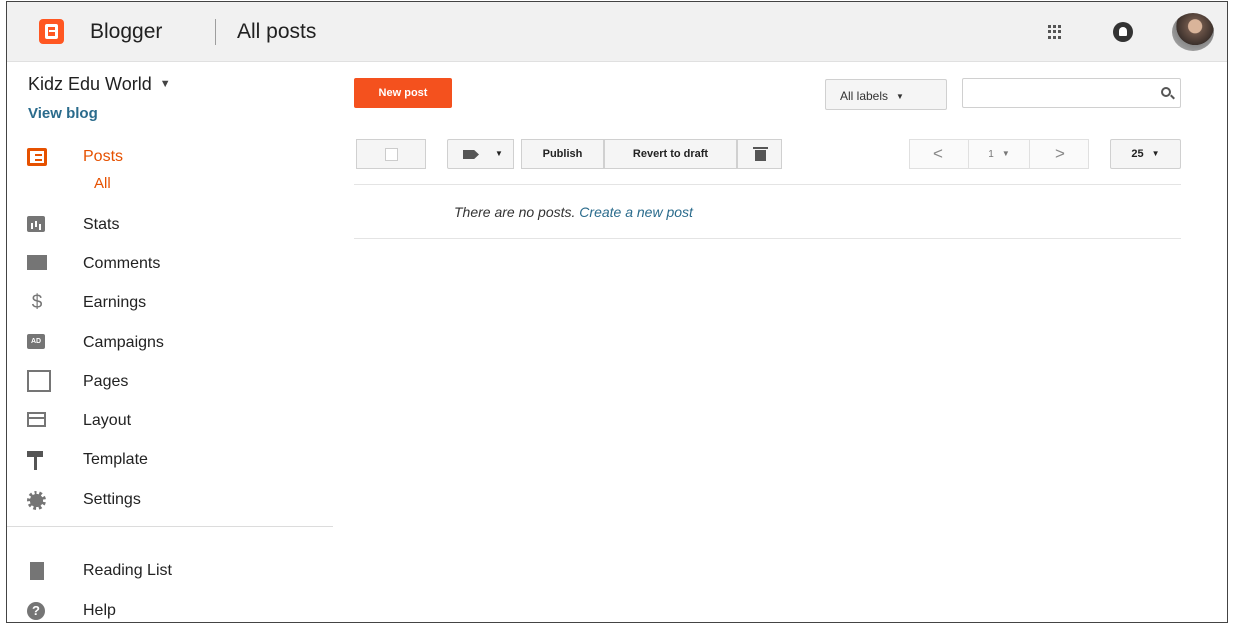  Describe the element at coordinates (115, 302) in the screenshot. I see `sidebar-item-label: Earnings` at that location.